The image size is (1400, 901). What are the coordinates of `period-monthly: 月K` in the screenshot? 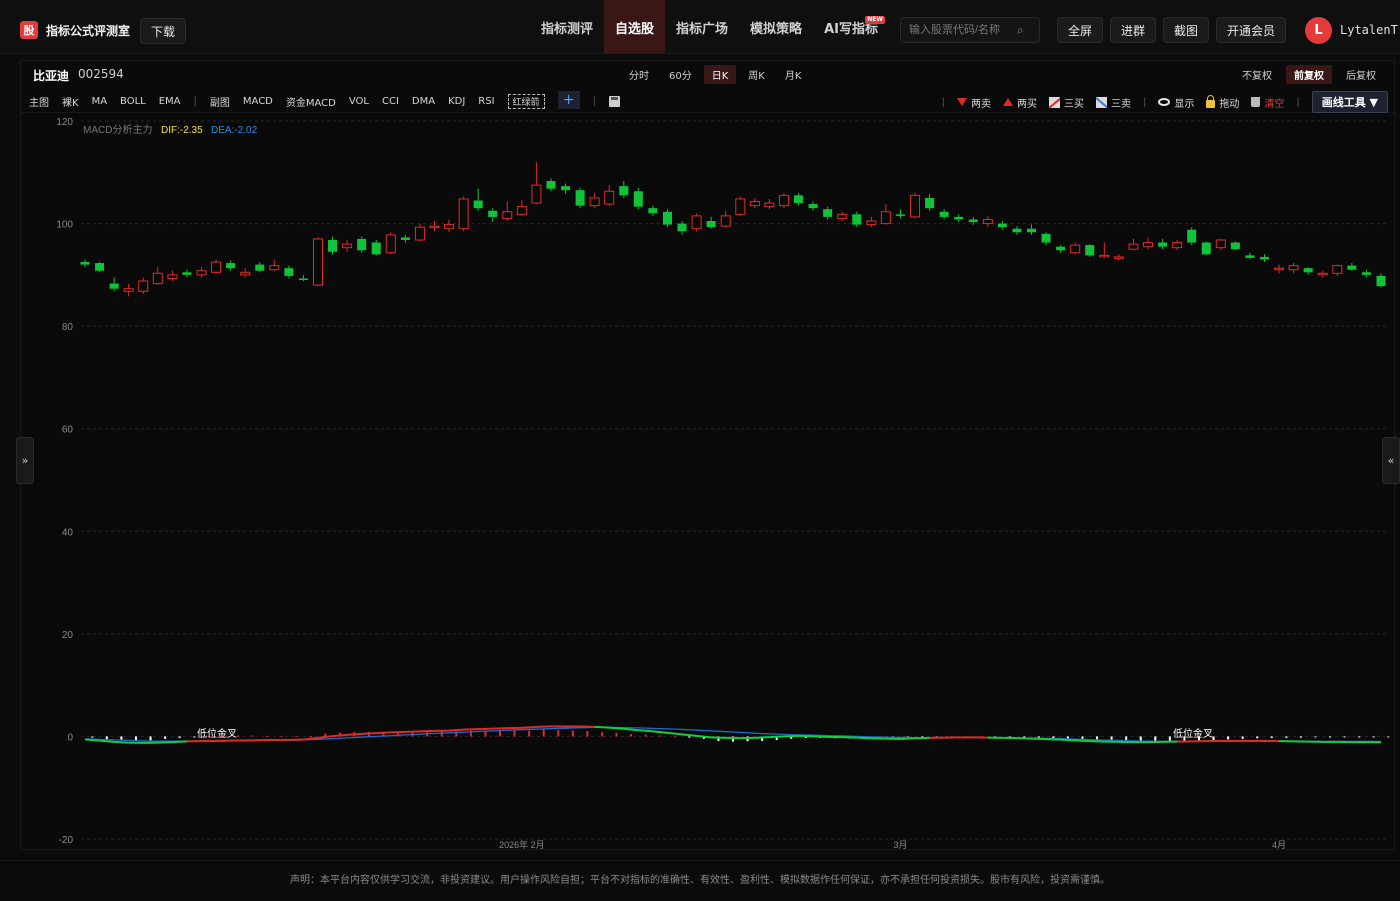 It's located at (793, 74).